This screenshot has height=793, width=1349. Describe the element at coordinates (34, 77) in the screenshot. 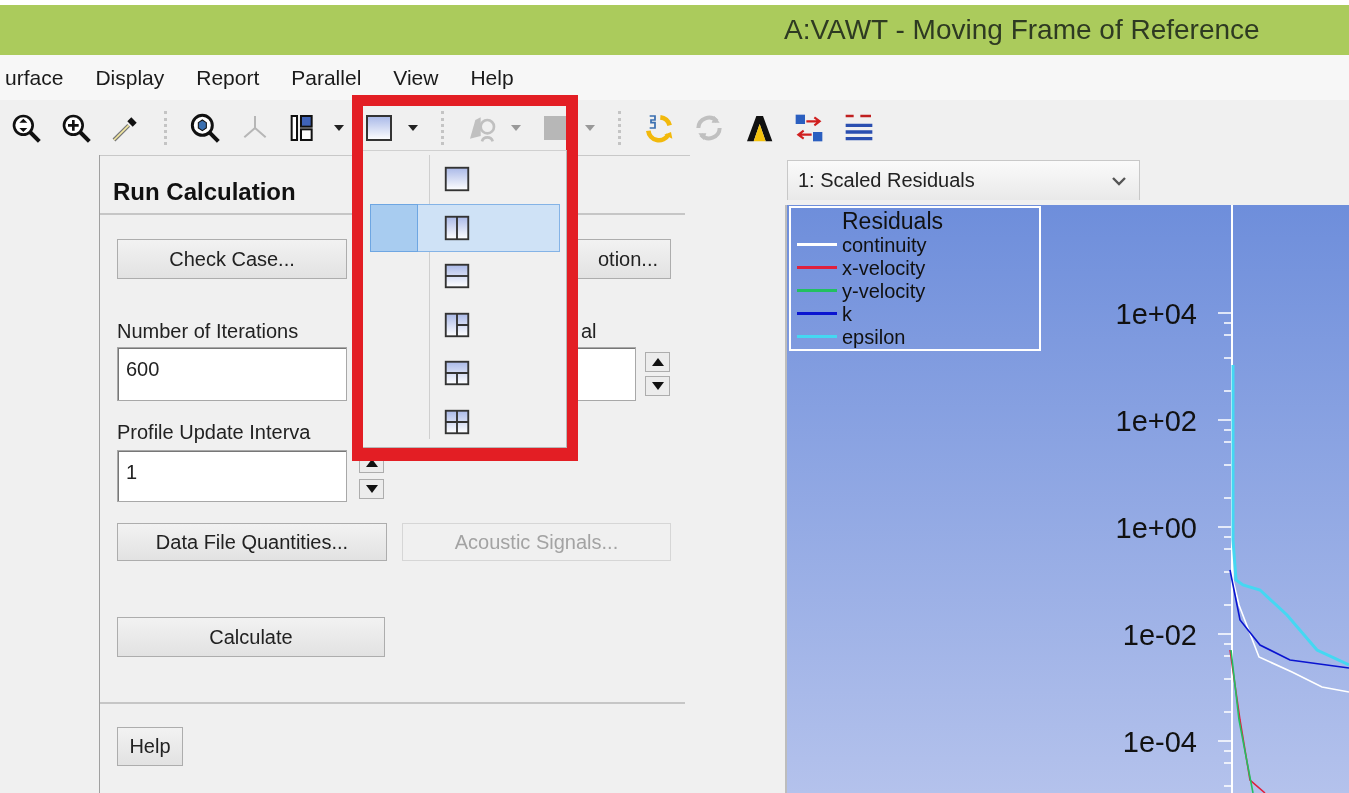

I see `menu-item: urface` at that location.